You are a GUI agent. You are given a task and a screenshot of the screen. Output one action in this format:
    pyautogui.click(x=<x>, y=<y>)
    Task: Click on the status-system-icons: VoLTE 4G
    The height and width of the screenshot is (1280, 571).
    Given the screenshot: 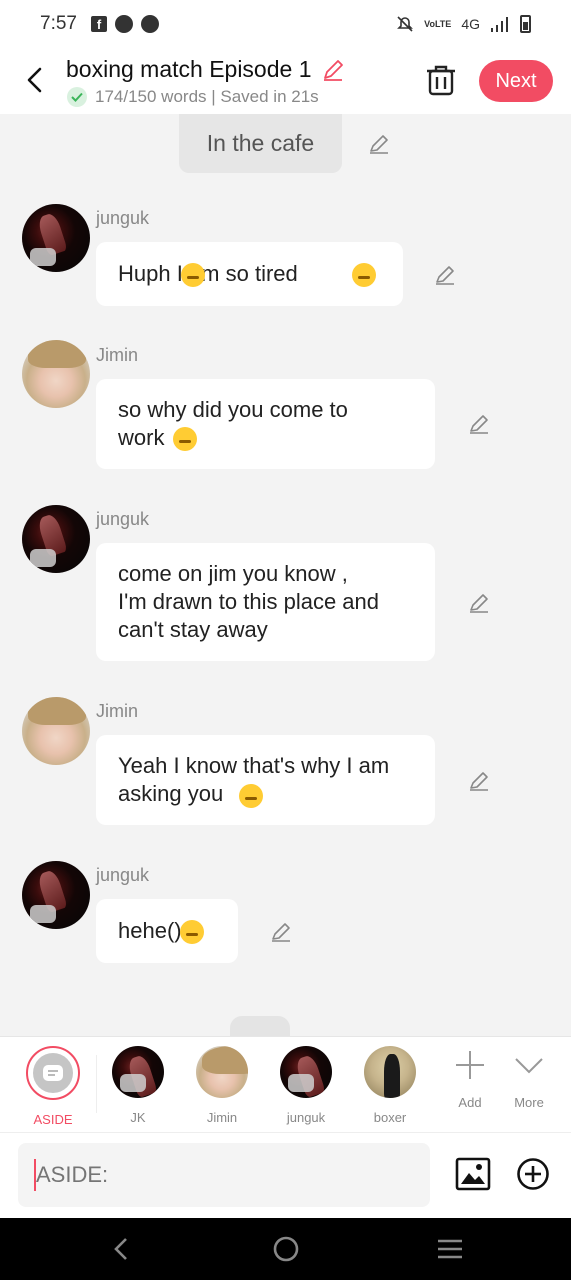 What is the action you would take?
    pyautogui.click(x=463, y=24)
    